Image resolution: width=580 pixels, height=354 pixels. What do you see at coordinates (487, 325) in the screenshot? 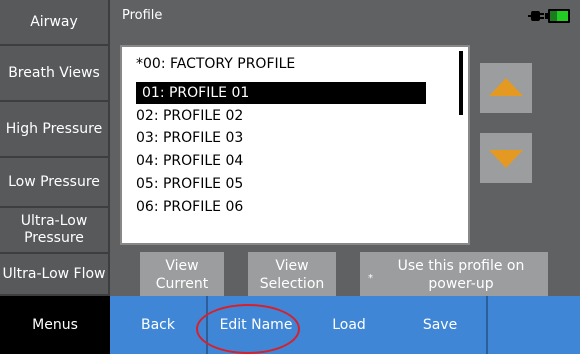
I see `softkey-divider` at bounding box center [487, 325].